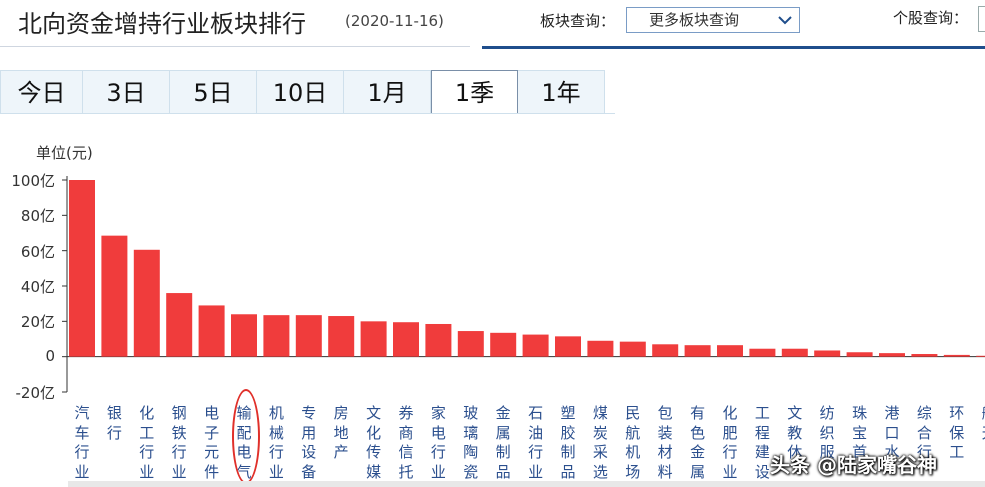 The height and width of the screenshot is (487, 985). What do you see at coordinates (503, 443) in the screenshot?
I see `category-label: 金属制品` at bounding box center [503, 443].